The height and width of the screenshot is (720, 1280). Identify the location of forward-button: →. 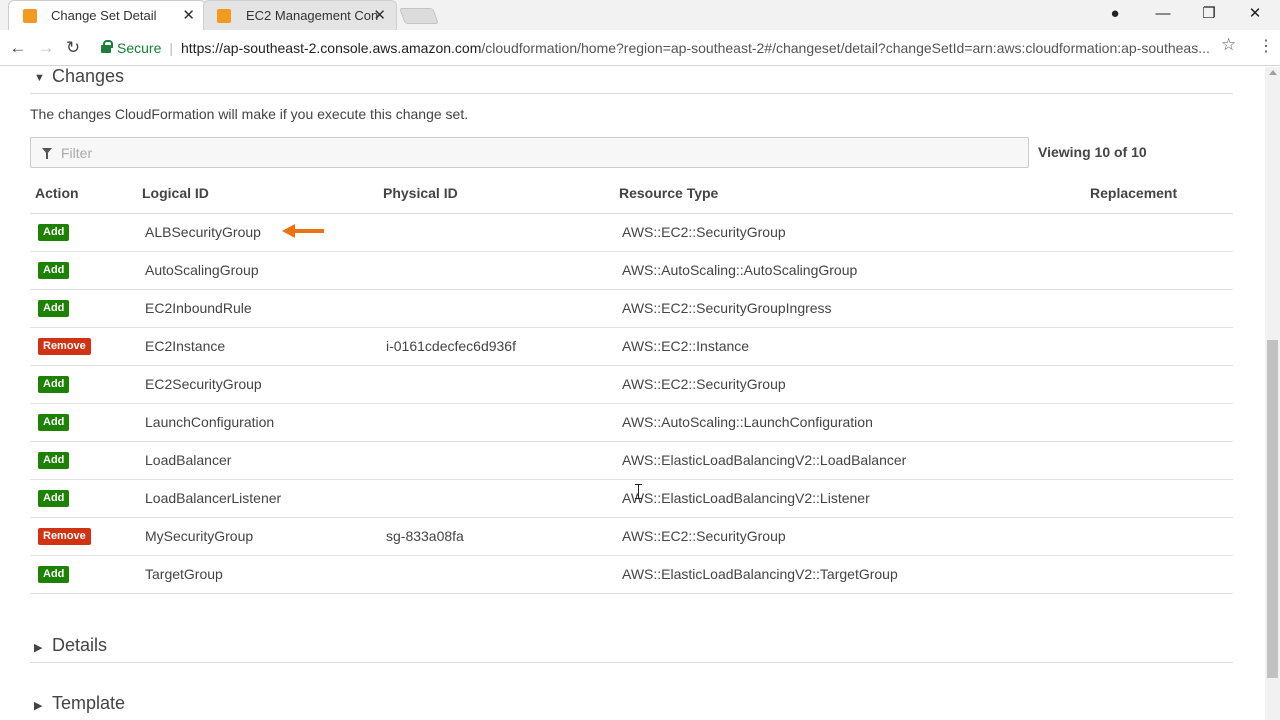
(46, 48).